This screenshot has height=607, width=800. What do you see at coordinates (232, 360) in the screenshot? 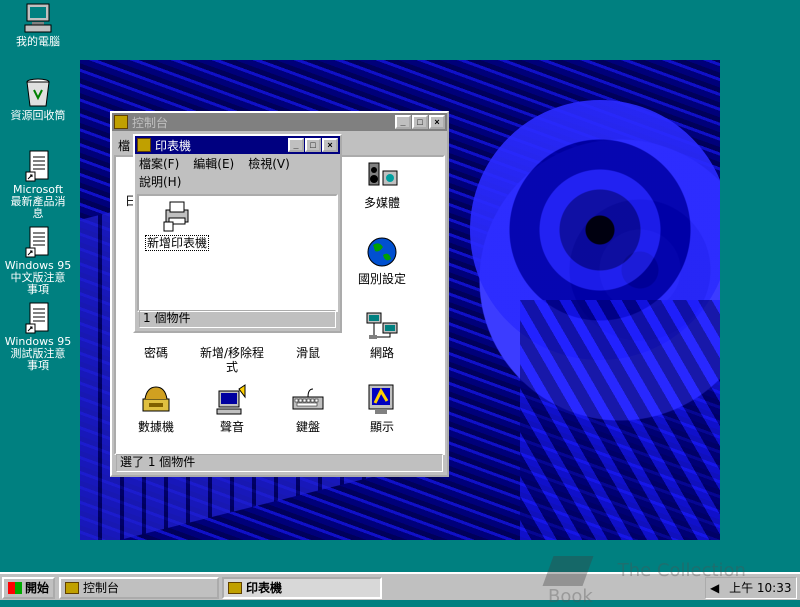
I see `cp-item-label: 新增/移除程 式` at bounding box center [232, 360].